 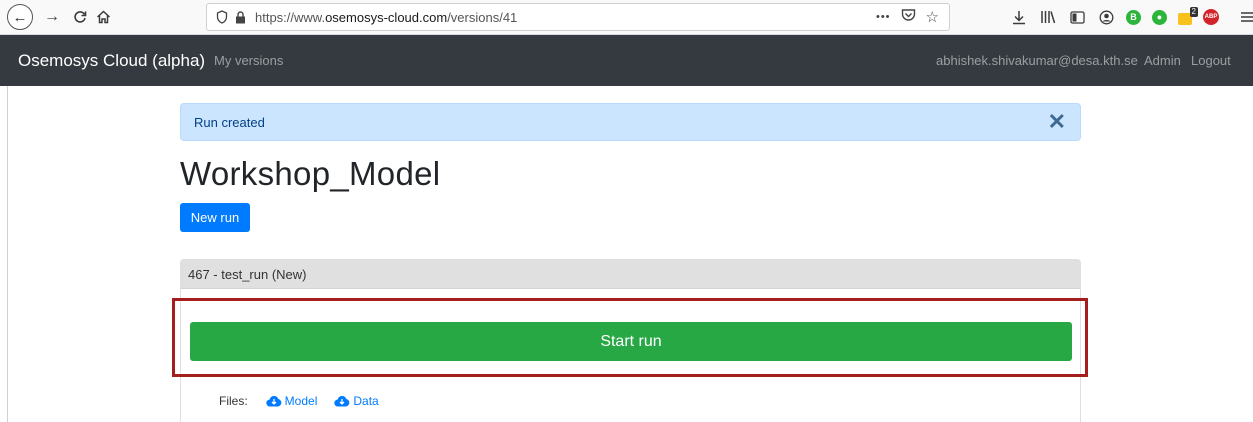 I want to click on page-actions-icon: •••, so click(x=883, y=17).